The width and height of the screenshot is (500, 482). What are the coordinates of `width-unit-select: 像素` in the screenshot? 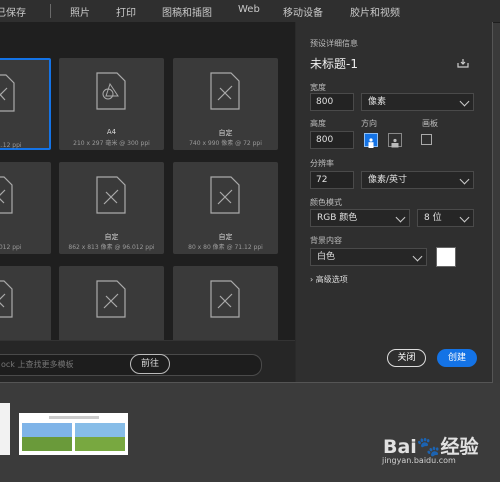 It's located at (417, 102).